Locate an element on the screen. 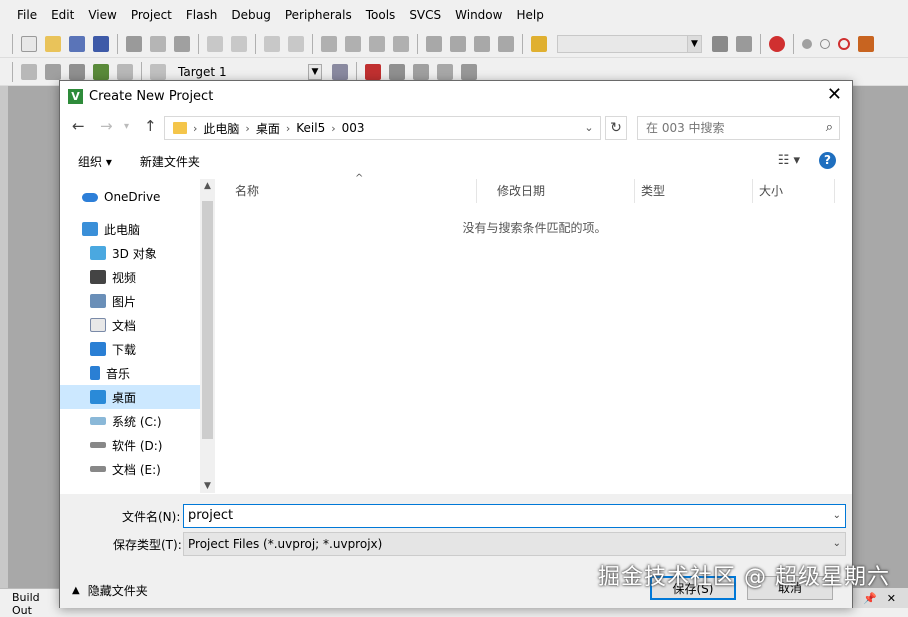  menu-window: Window is located at coordinates (478, 15).